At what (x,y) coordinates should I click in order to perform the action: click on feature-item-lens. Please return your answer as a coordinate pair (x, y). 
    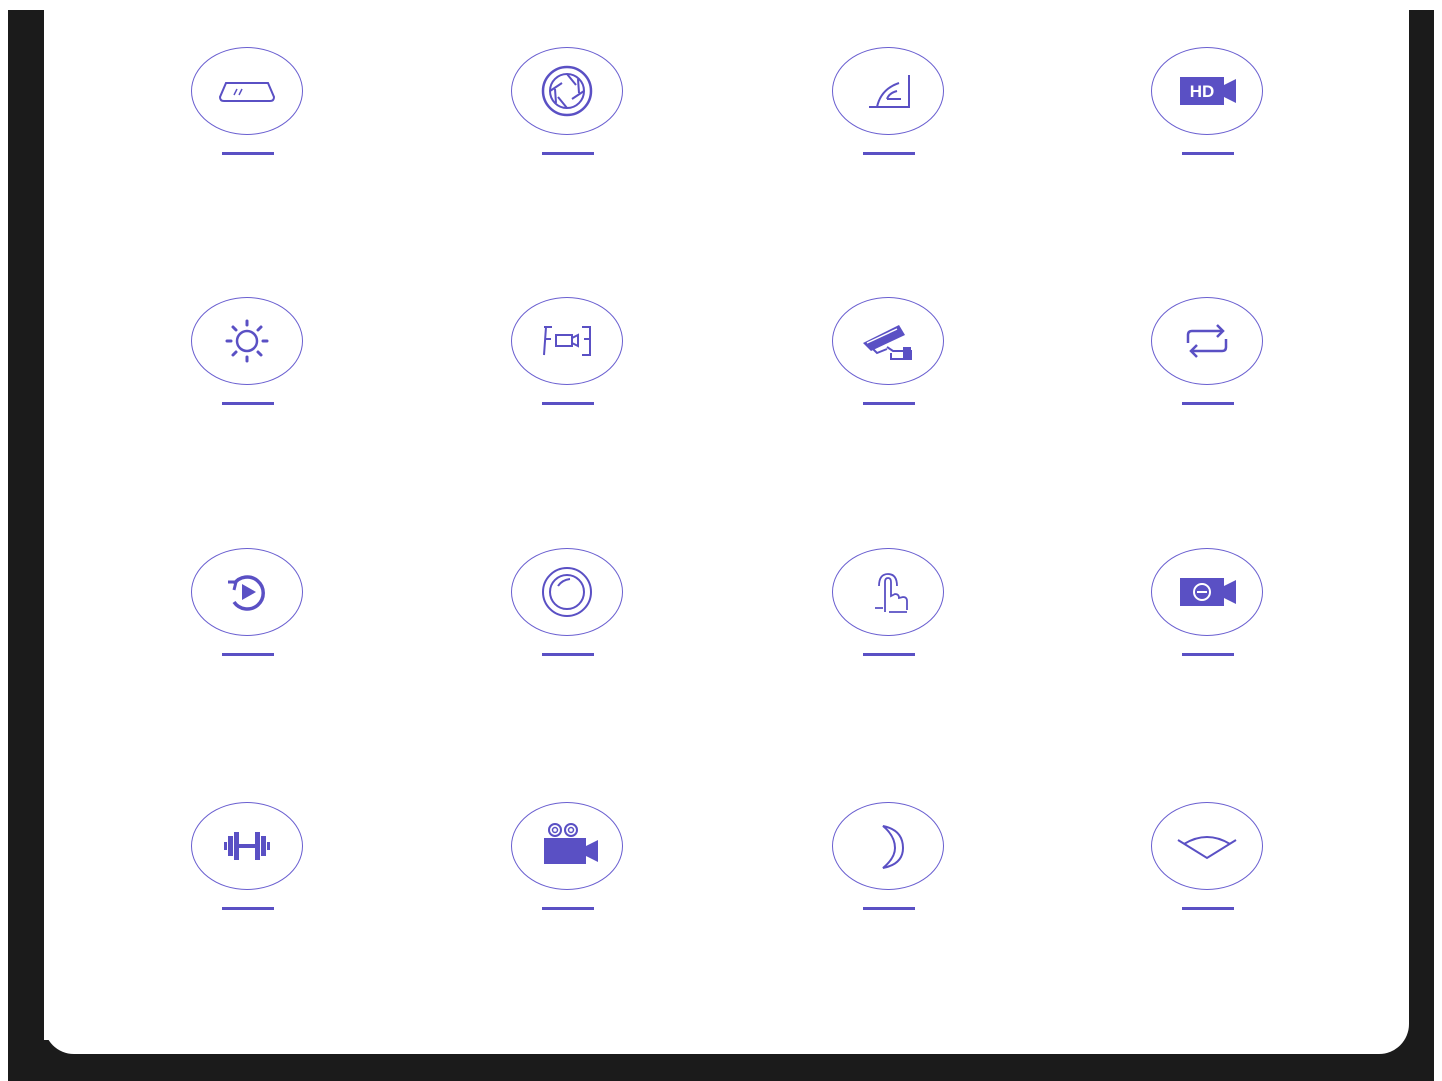
    Looking at the image, I should click on (569, 608).